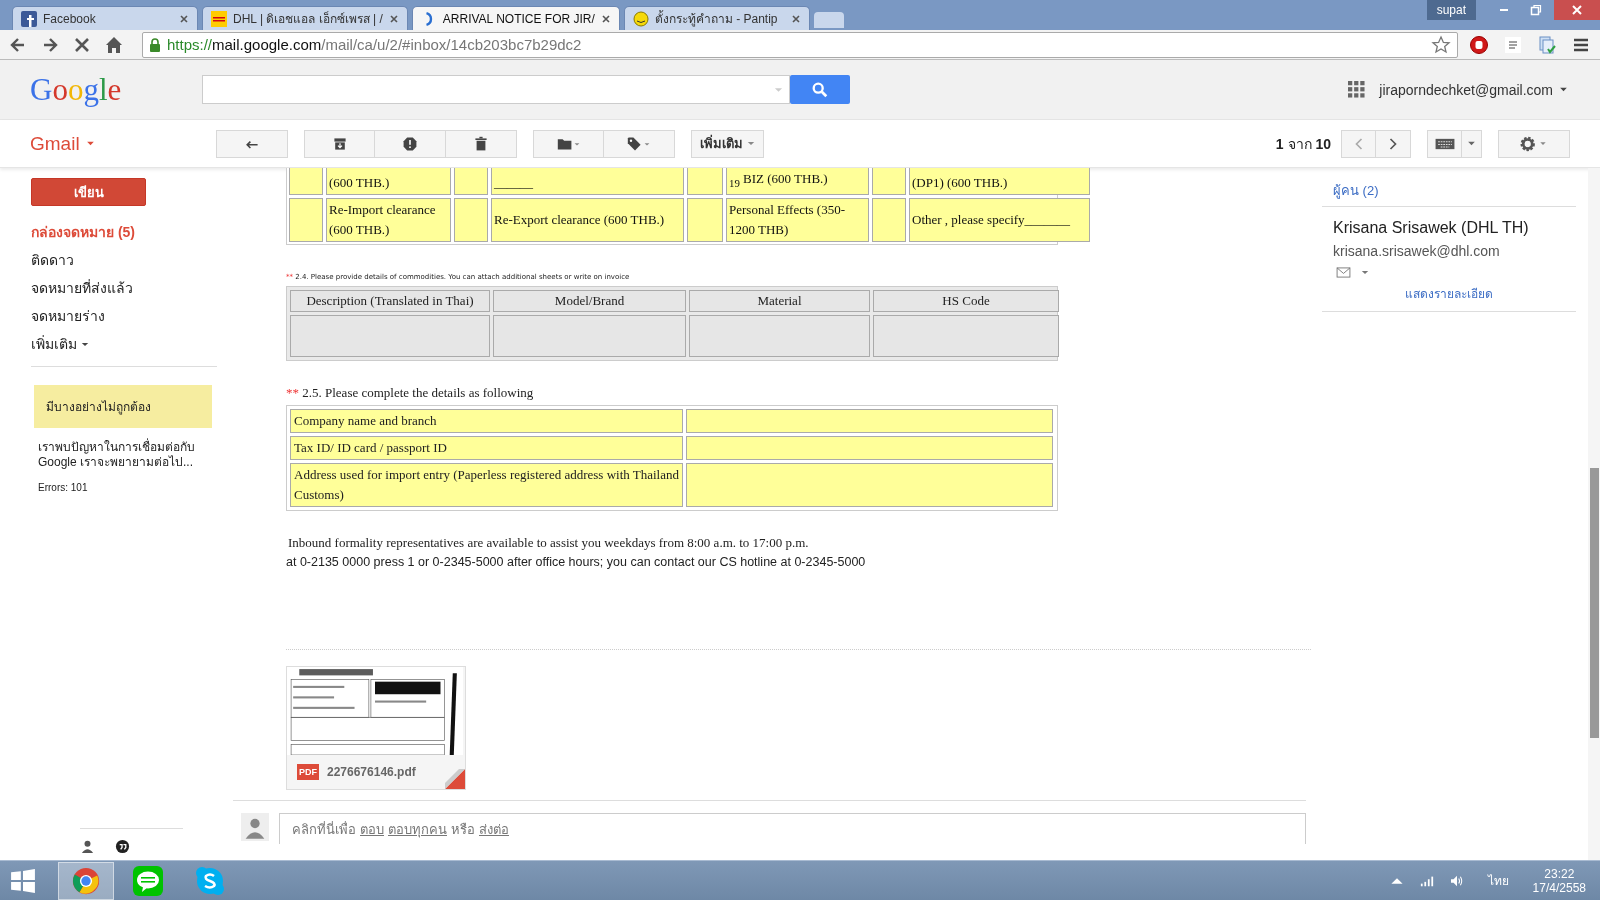 Image resolution: width=1600 pixels, height=900 pixels. Describe the element at coordinates (1451, 10) in the screenshot. I see `profile-name: supat` at that location.